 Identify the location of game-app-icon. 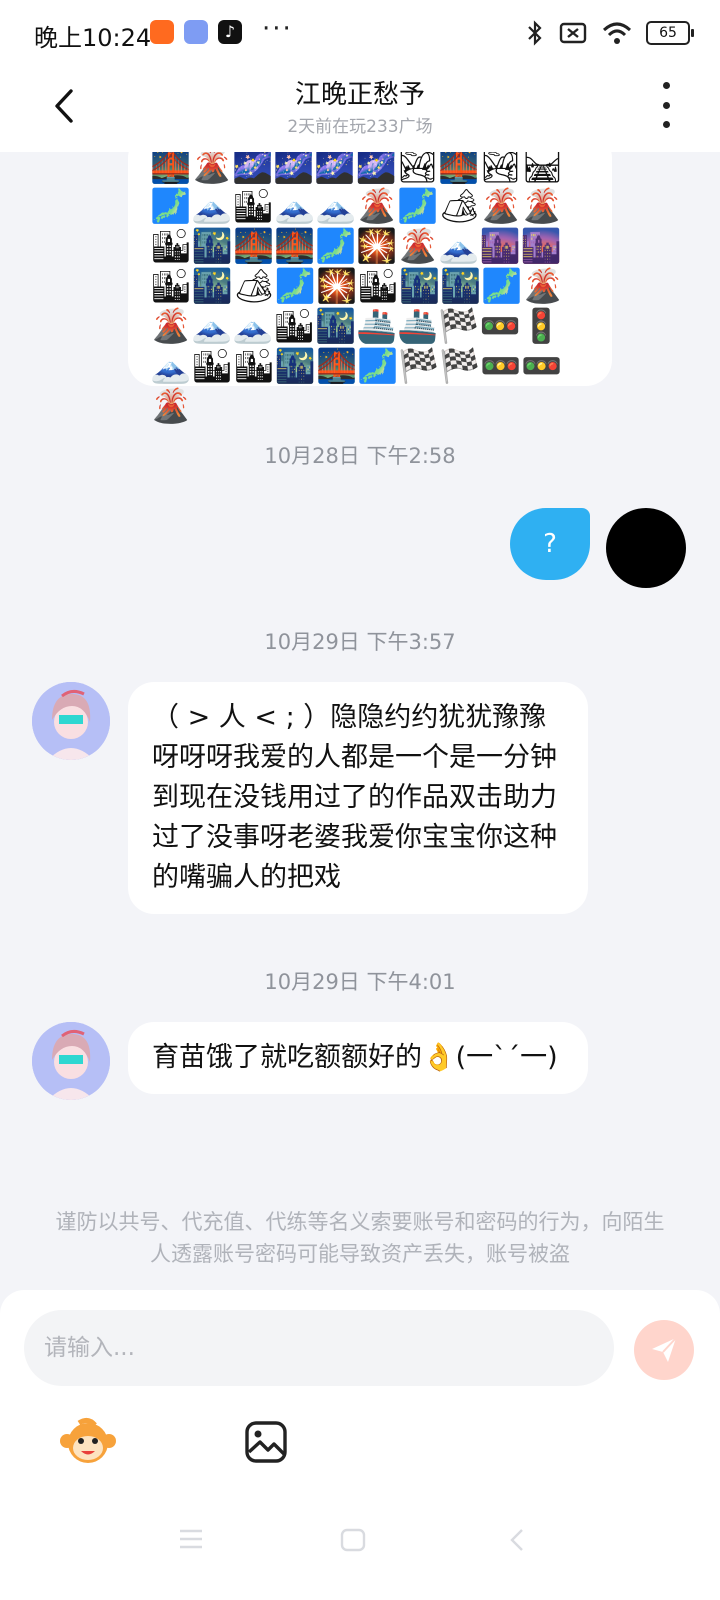
(196, 32).